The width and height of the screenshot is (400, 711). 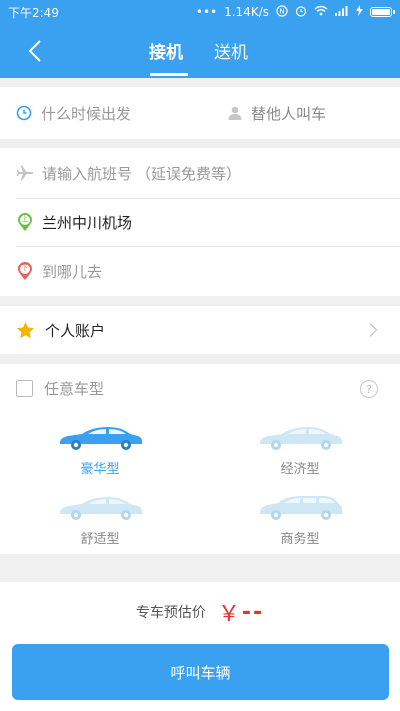 What do you see at coordinates (189, 173) in the screenshot?
I see `flight-delay-hint: （延误免费等）` at bounding box center [189, 173].